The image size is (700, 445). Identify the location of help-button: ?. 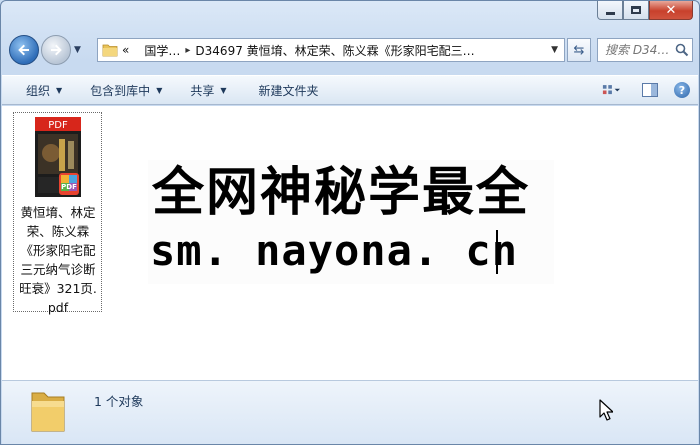
(682, 90).